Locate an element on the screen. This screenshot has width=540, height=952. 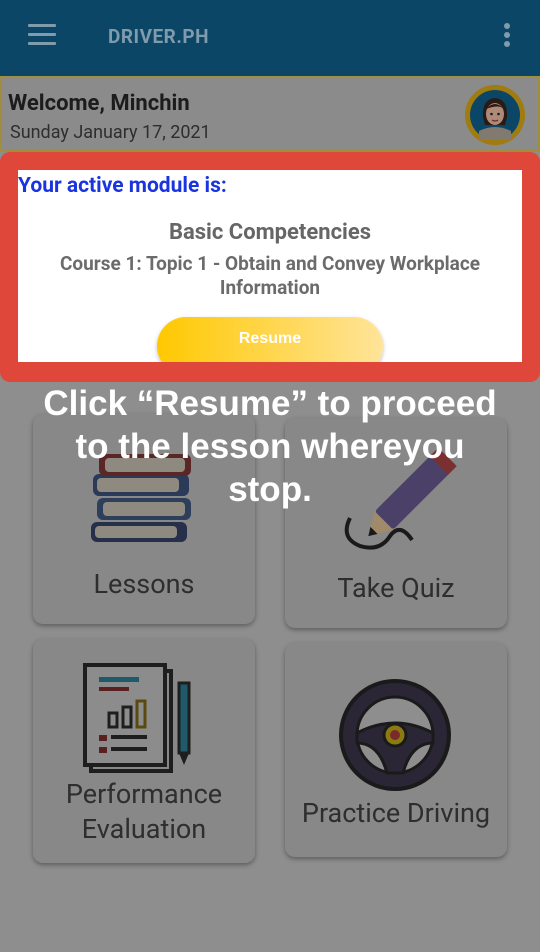
avatar is located at coordinates (495, 115).